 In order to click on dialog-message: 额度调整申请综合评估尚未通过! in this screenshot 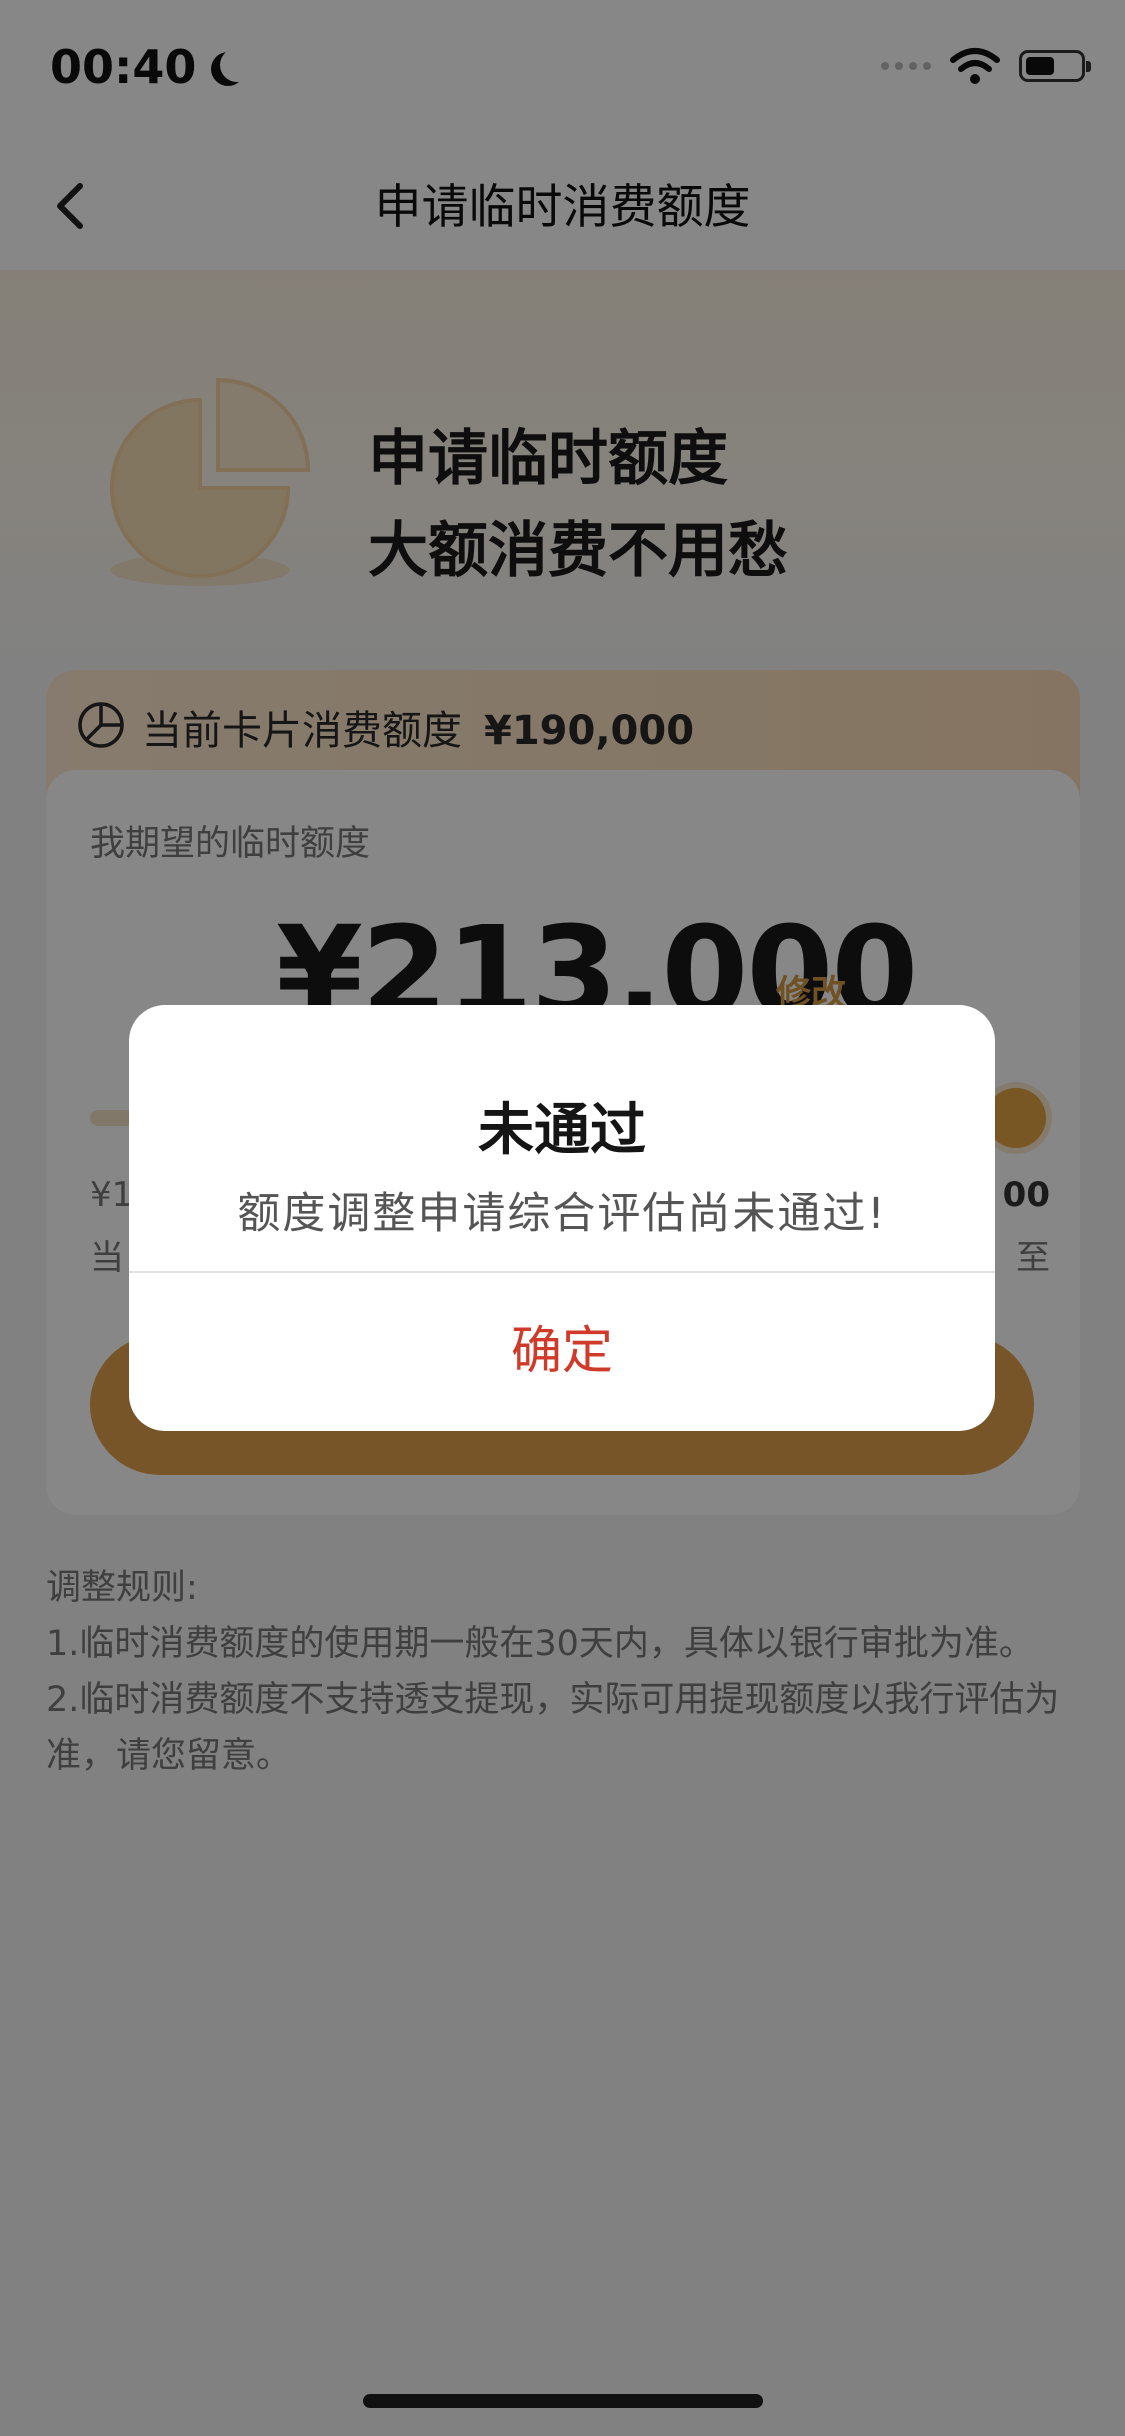, I will do `click(562, 1214)`.